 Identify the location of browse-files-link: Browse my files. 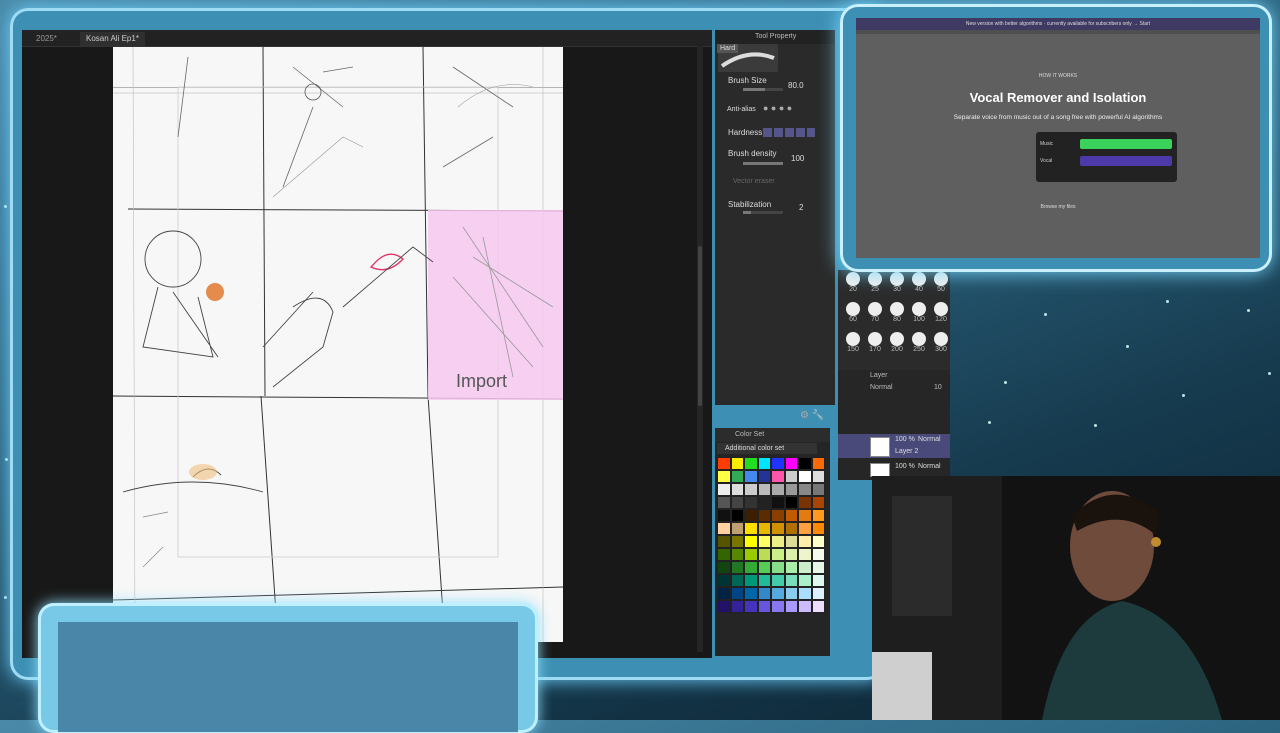
(1058, 207).